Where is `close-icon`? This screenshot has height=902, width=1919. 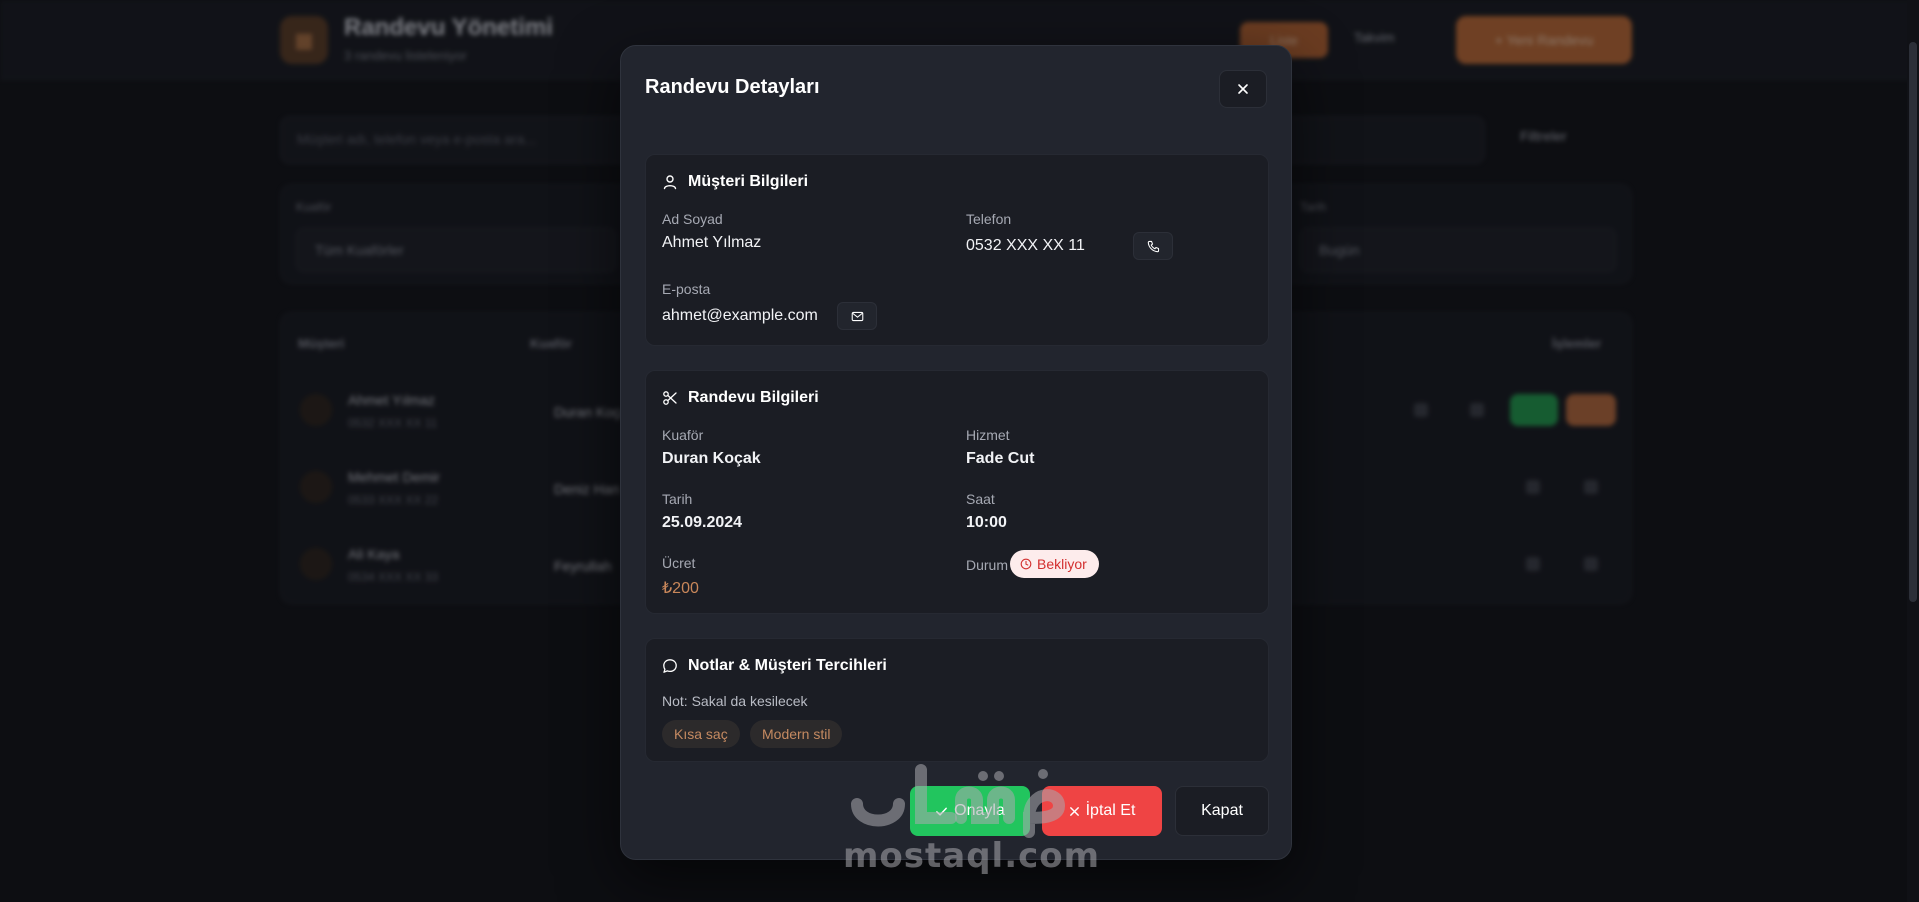
close-icon is located at coordinates (1243, 89).